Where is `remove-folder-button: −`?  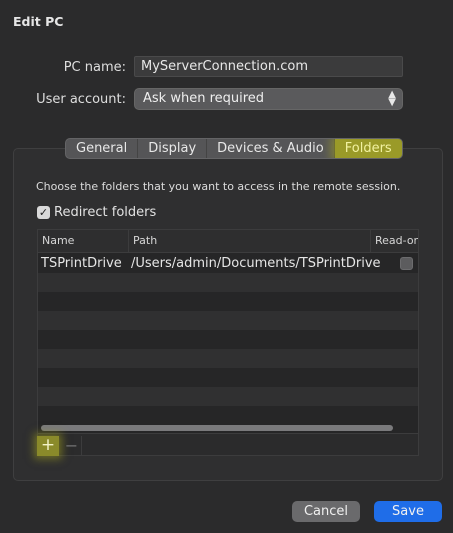
remove-folder-button: − is located at coordinates (72, 446).